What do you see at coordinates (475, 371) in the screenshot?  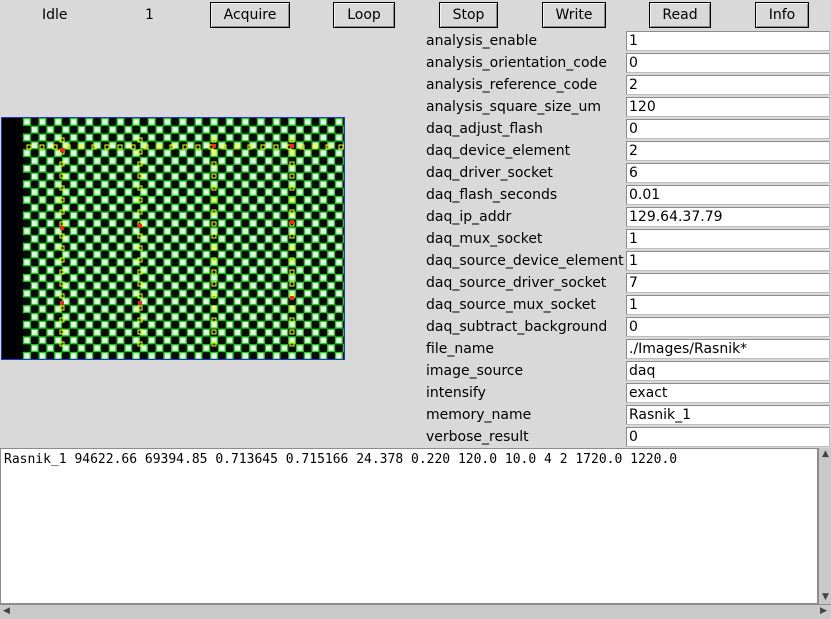 I see `param-name-label: image_source` at bounding box center [475, 371].